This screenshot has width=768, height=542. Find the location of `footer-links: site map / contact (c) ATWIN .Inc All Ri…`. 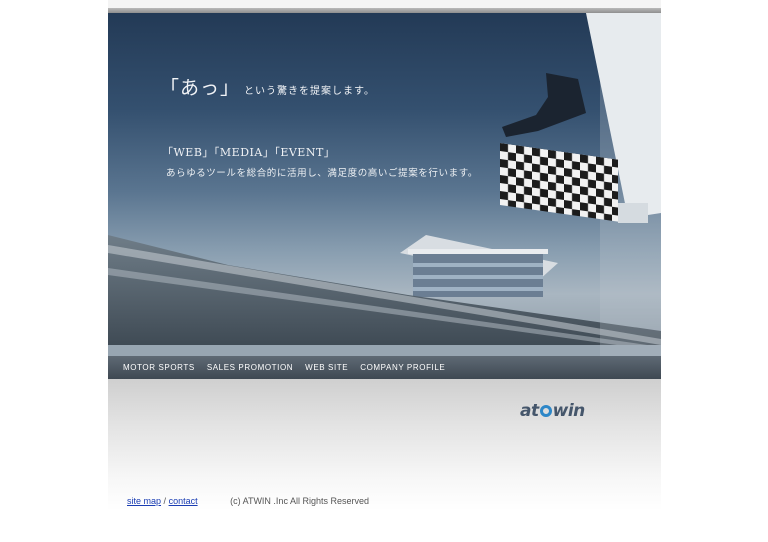

footer-links: site map / contact (c) ATWIN .Inc All Ri… is located at coordinates (248, 501).